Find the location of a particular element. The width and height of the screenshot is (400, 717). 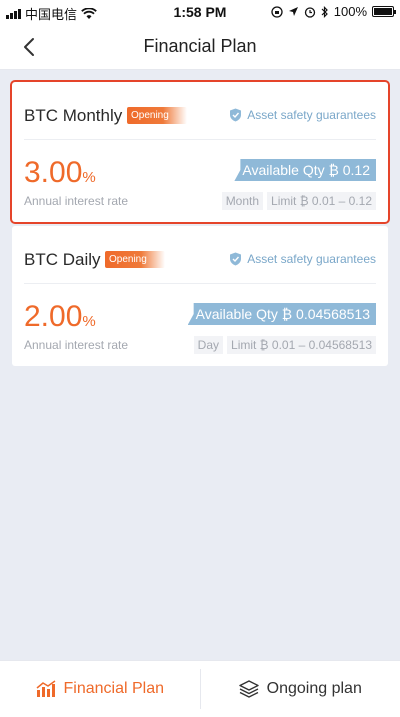

plan-tags: Month Limit ₿ 0.01 – 0.12 is located at coordinates (298, 201).